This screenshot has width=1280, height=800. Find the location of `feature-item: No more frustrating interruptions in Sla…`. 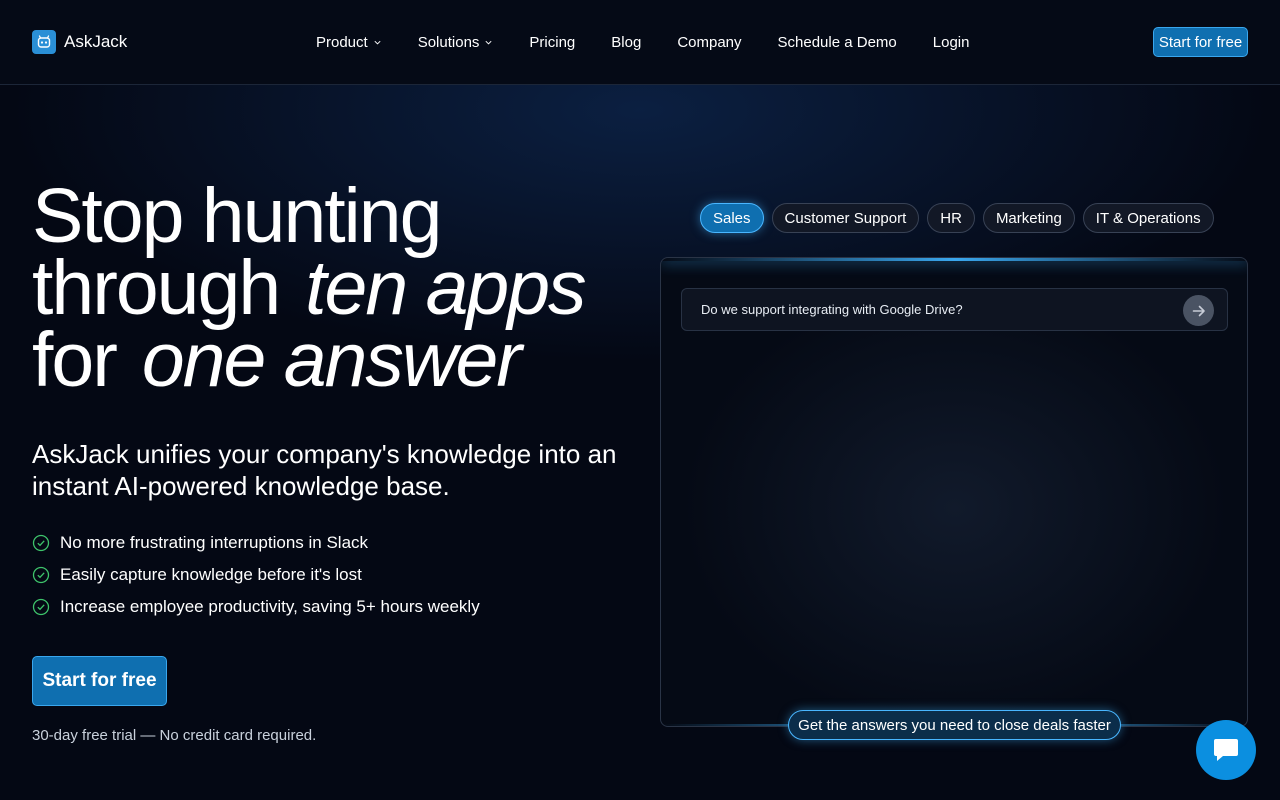

feature-item: No more frustrating interruptions in Sla… is located at coordinates (332, 543).